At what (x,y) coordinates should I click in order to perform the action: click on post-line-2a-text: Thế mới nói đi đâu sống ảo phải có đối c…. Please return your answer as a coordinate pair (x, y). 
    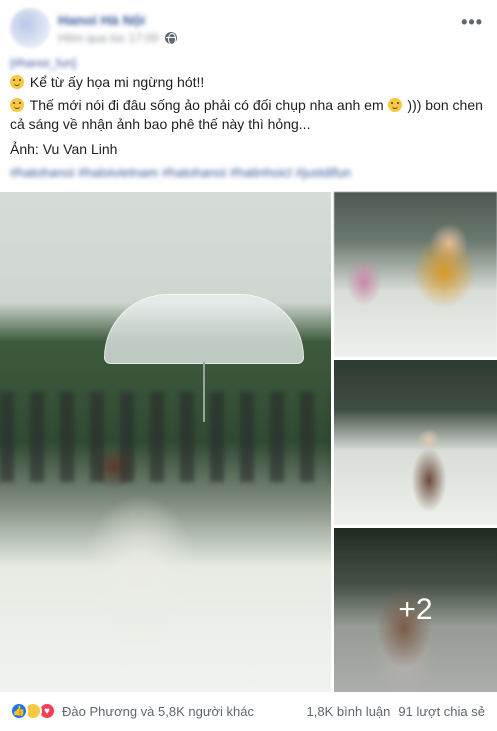
    Looking at the image, I should click on (206, 105).